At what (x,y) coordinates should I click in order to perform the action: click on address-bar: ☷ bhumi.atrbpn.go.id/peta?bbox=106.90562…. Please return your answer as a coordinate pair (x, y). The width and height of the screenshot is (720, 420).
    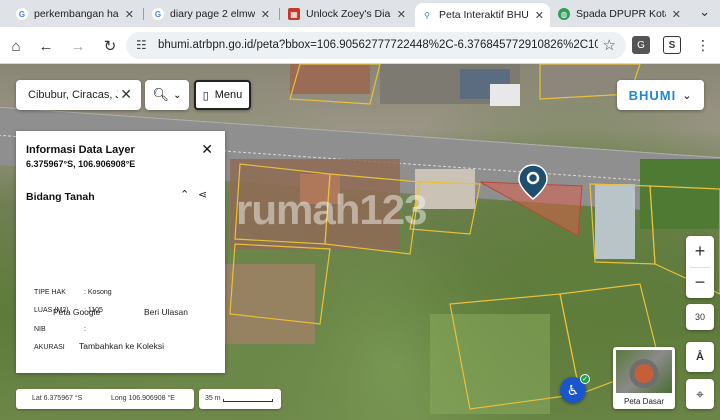
    Looking at the image, I should click on (376, 45).